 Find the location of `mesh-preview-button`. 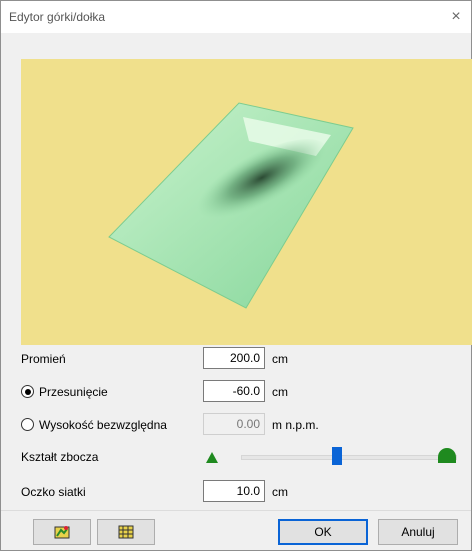

mesh-preview-button is located at coordinates (62, 532).